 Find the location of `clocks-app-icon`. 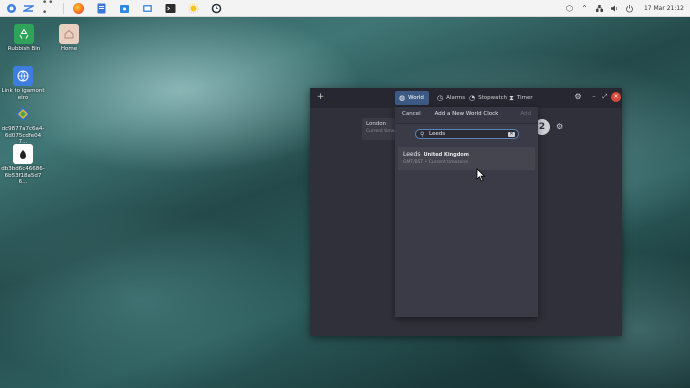

clocks-app-icon is located at coordinates (216, 8).